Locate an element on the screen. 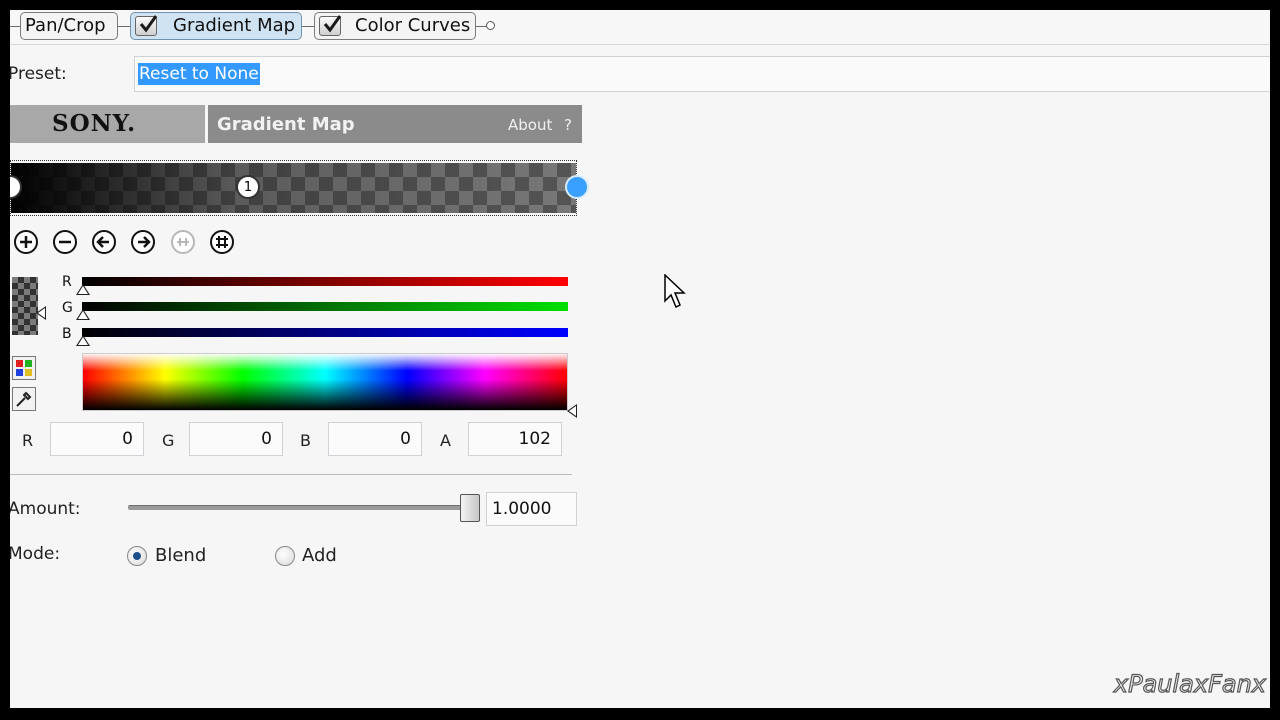 Image resolution: width=1280 pixels, height=720 pixels. gradient-stop-1: 1 is located at coordinates (248, 187).